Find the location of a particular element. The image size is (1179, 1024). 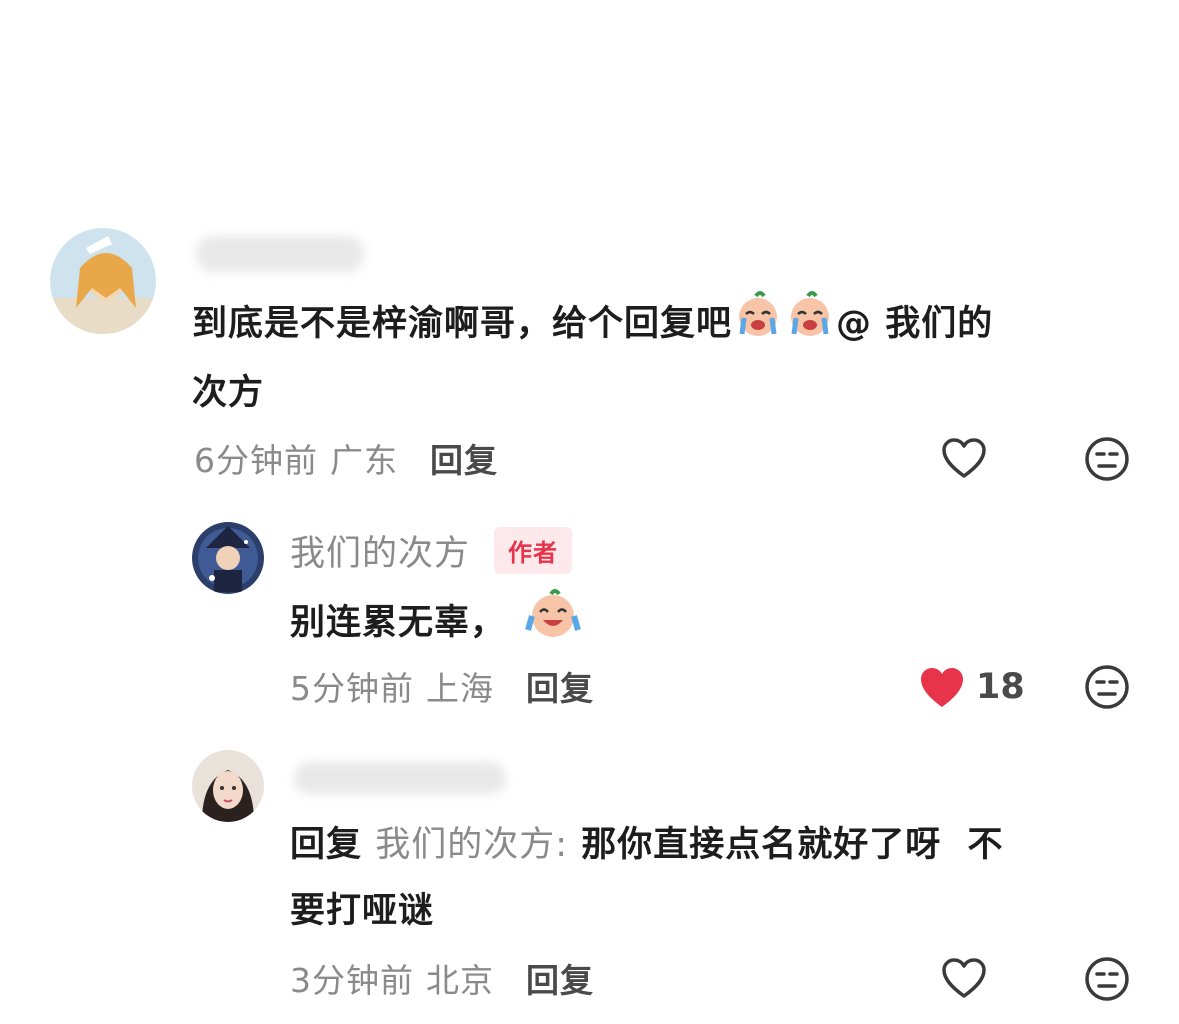

reply-to-user: 我们的次方: is located at coordinates (471, 845).